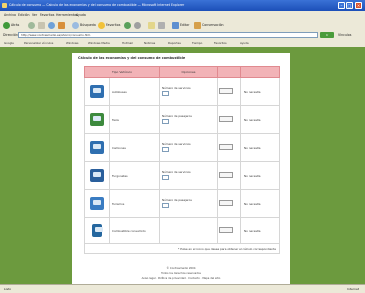 This screenshot has height=293, width=365. Describe the element at coordinates (182, 203) in the screenshot. I see `table-row: Turismos Número de pasajeros No necesita` at that location.